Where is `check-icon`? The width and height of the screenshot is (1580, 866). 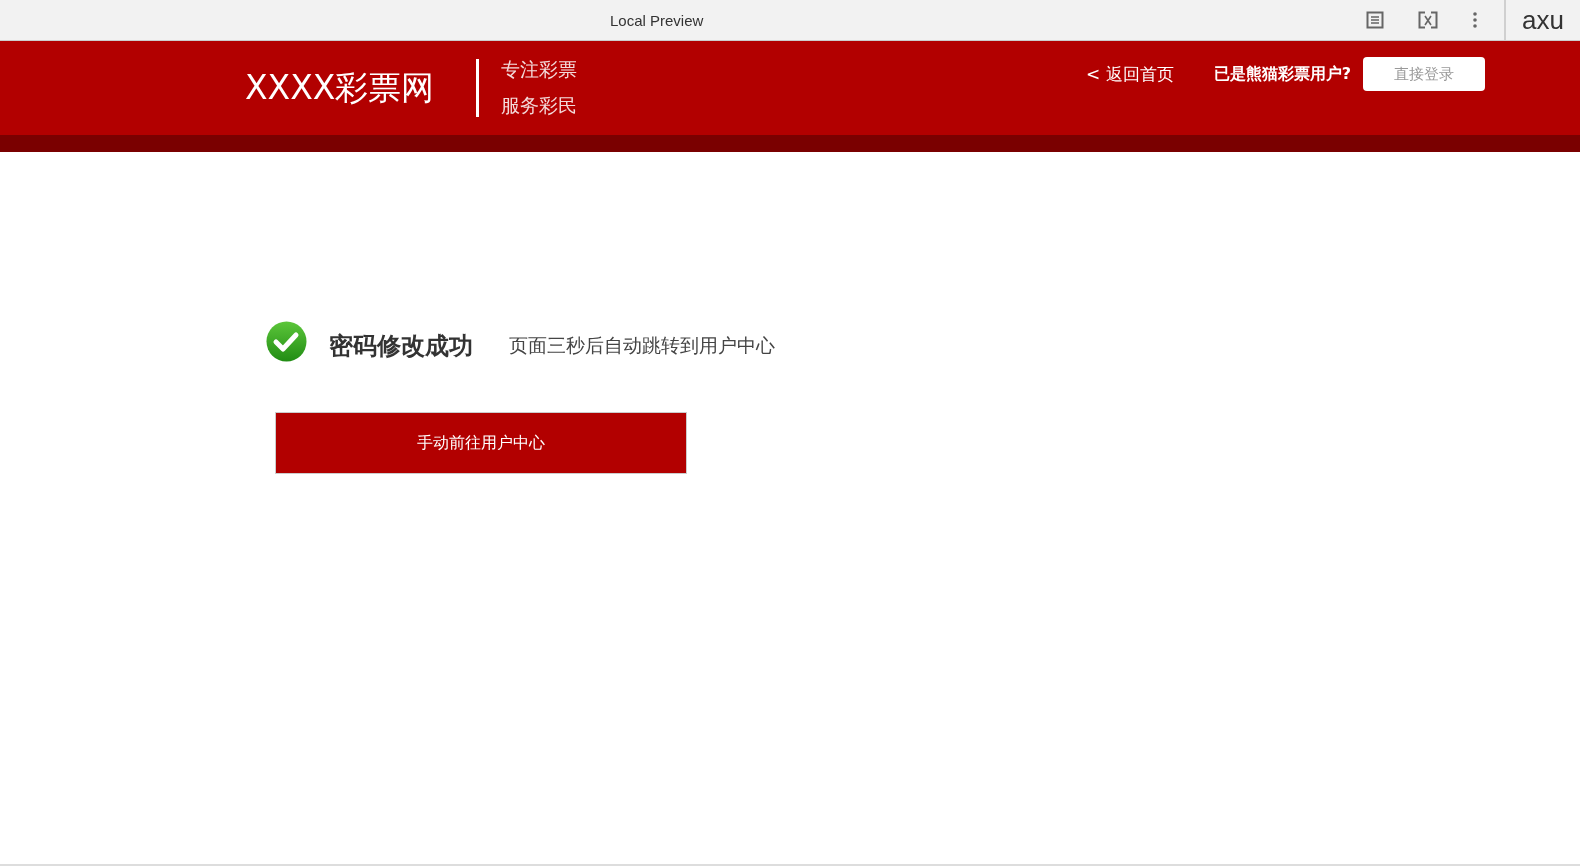
check-icon is located at coordinates (286, 341).